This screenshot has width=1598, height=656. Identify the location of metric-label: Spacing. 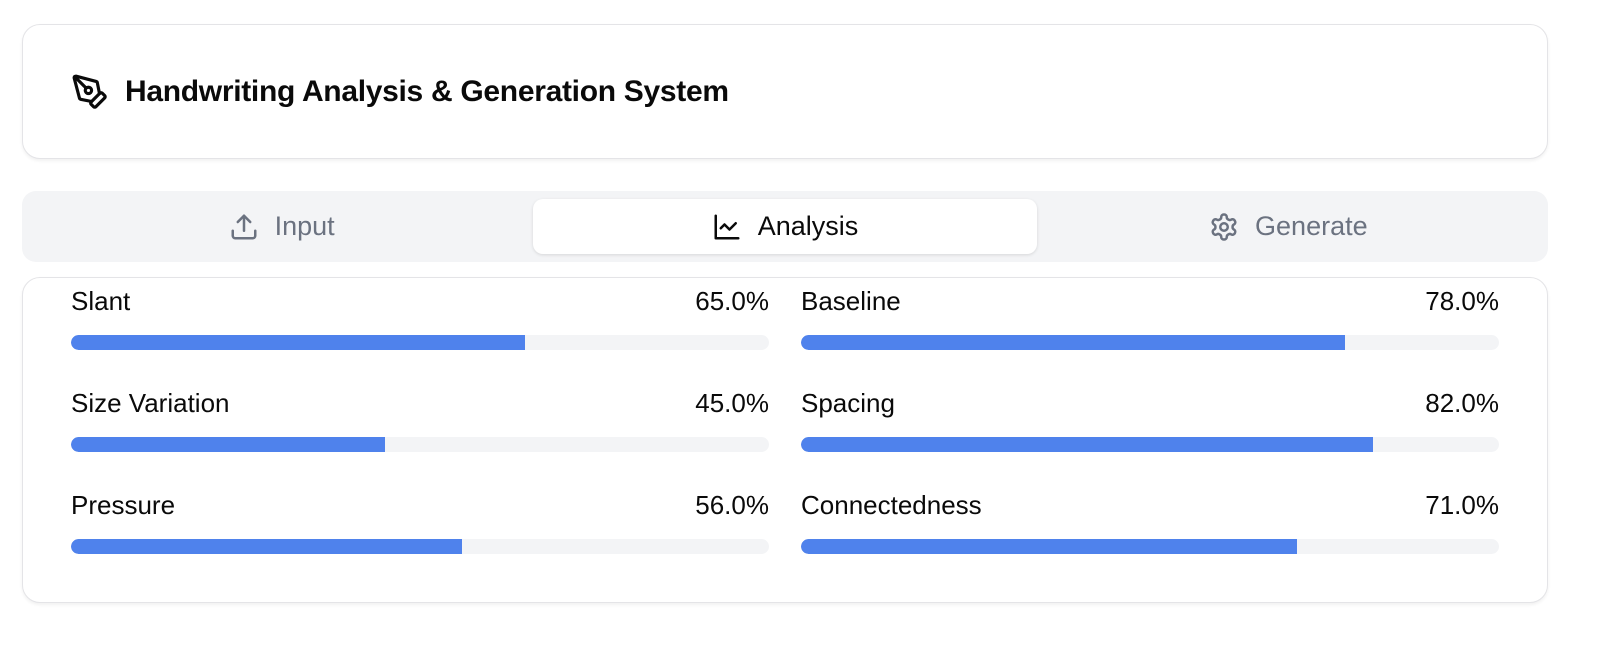
(848, 402).